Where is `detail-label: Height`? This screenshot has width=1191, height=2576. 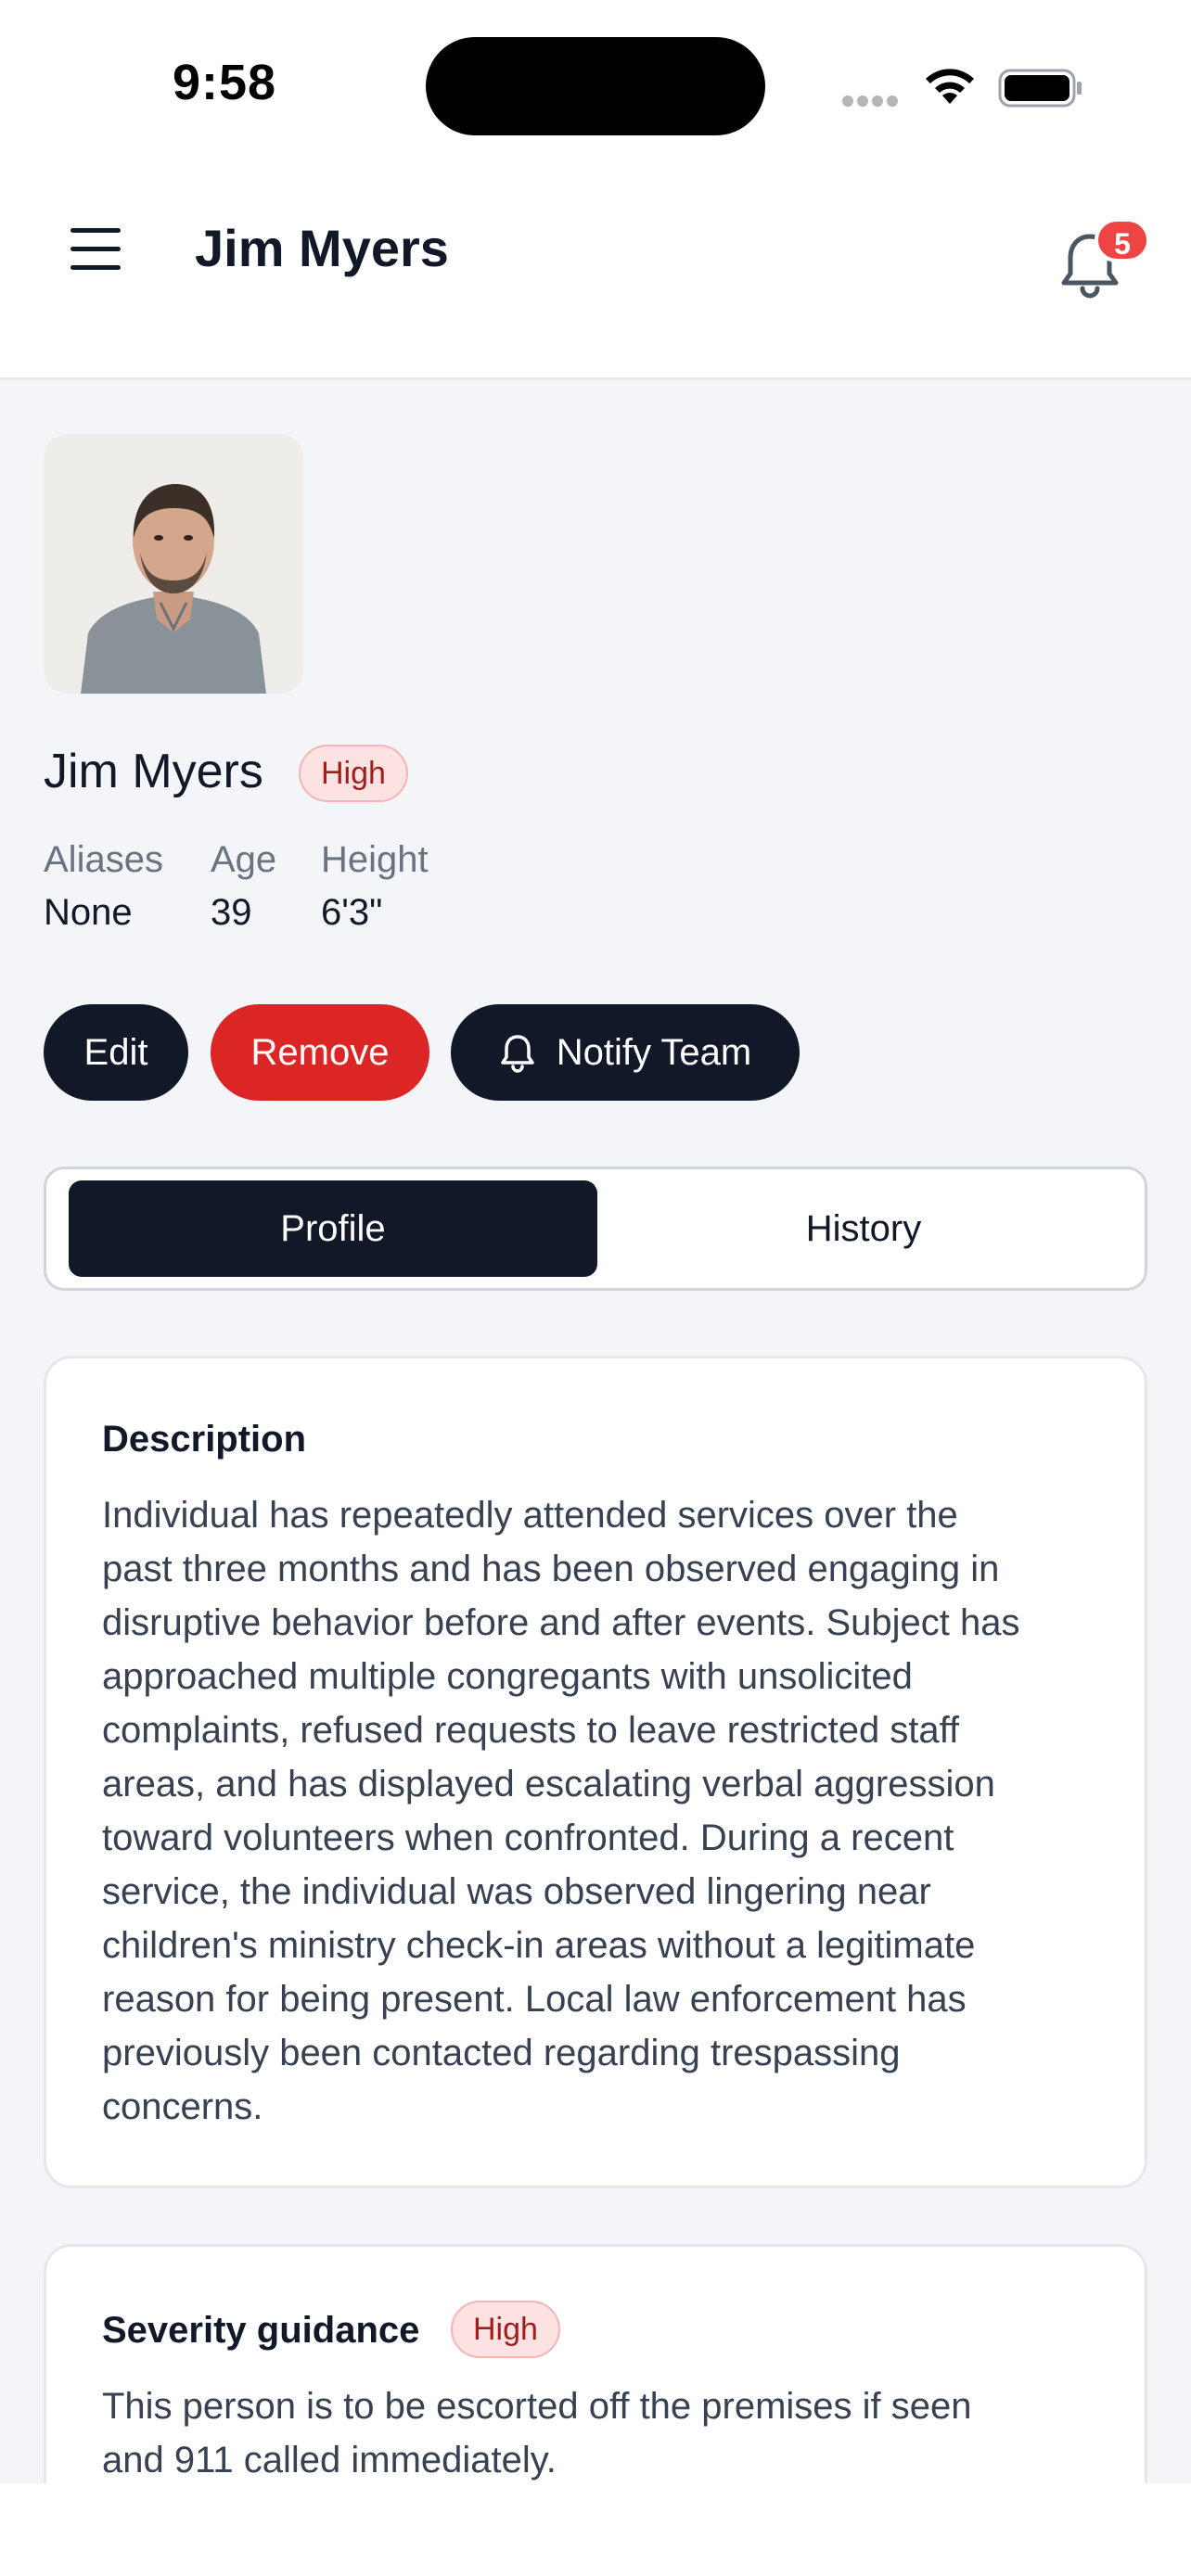
detail-label: Height is located at coordinates (375, 860).